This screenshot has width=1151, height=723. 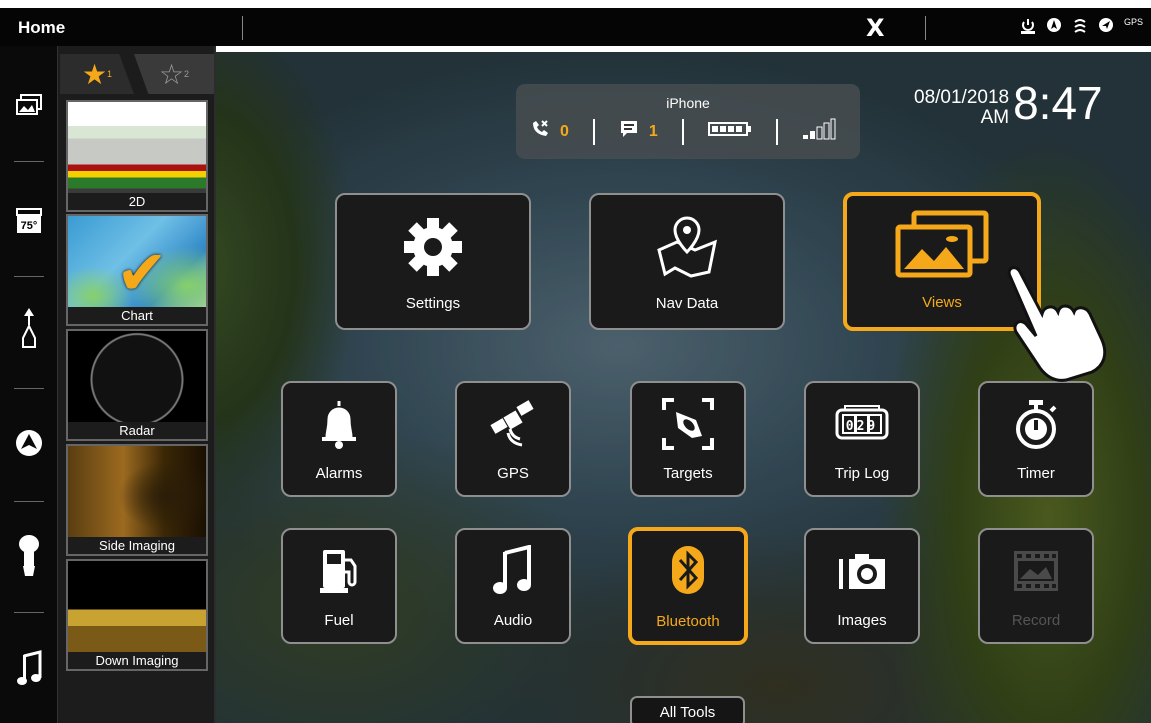 I want to click on fuel-tile: Fuel, so click(x=339, y=586).